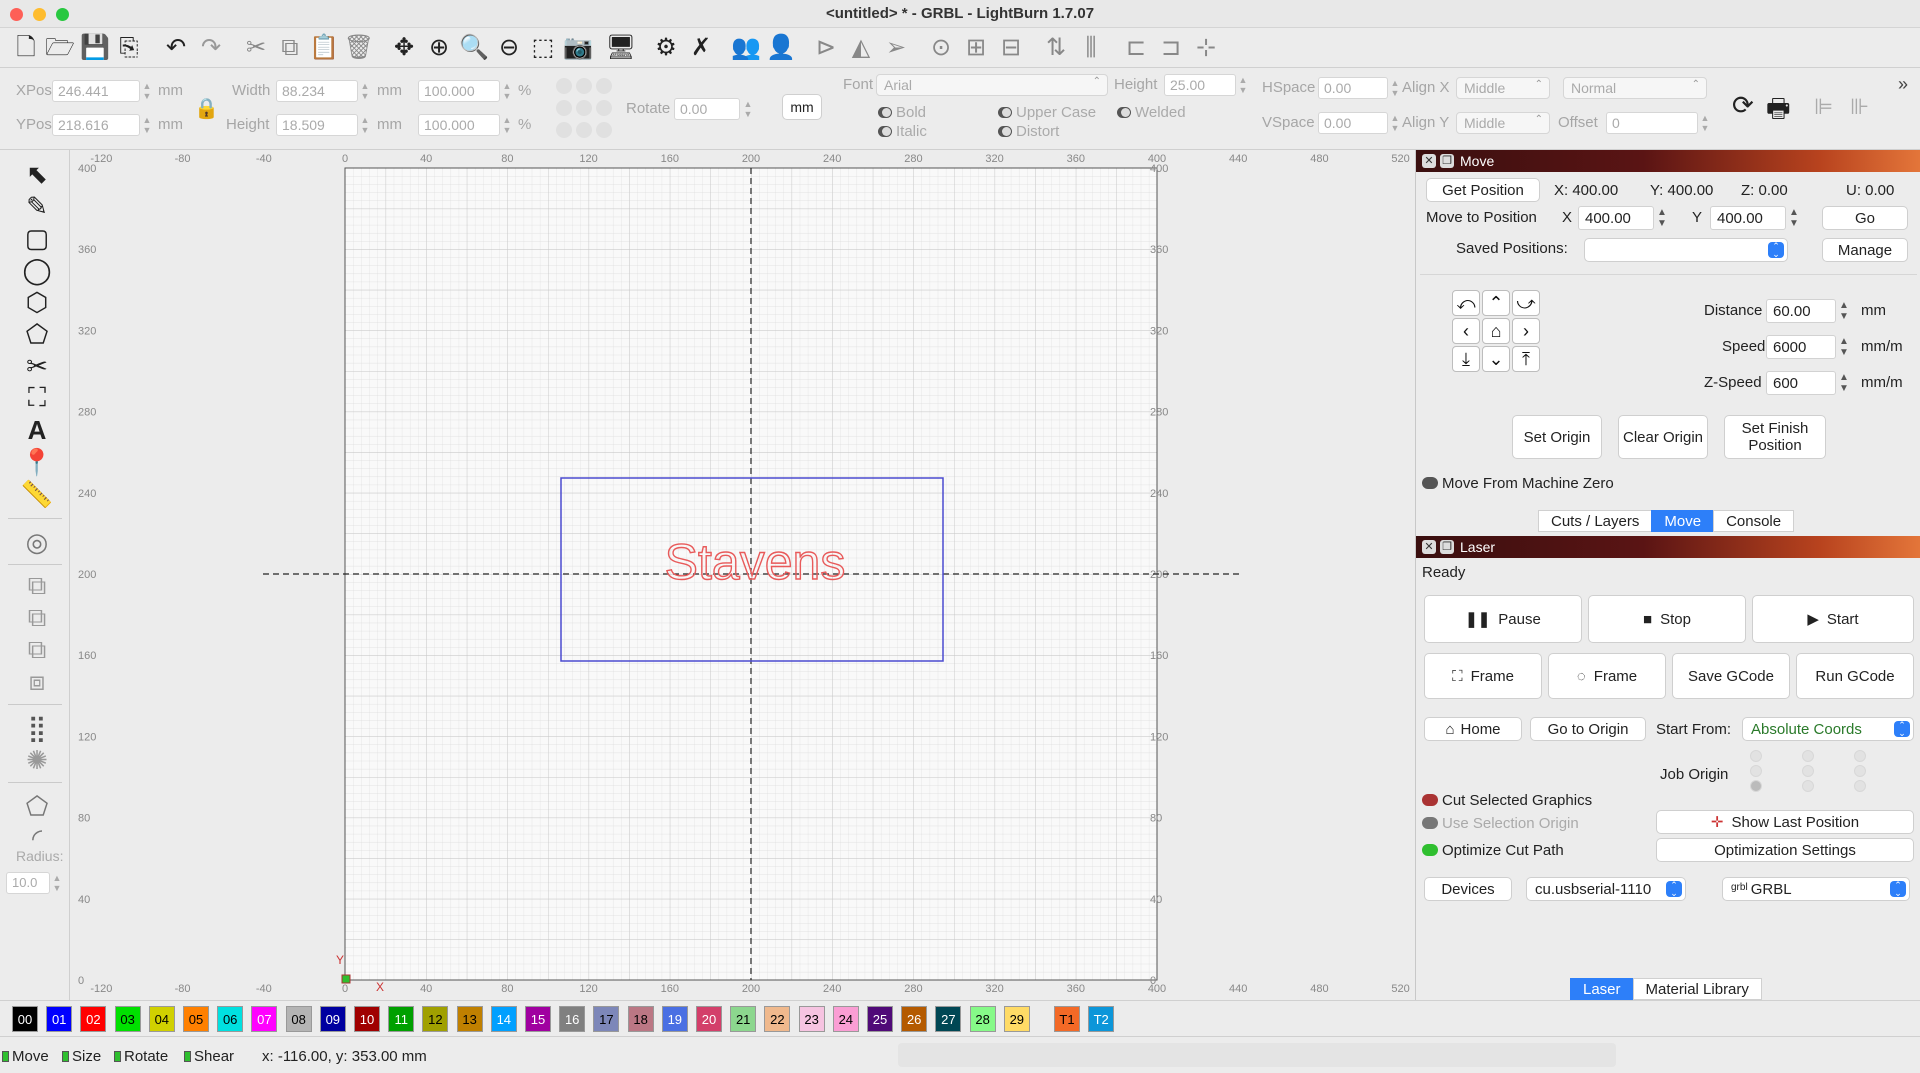 This screenshot has height=1073, width=1920. What do you see at coordinates (459, 125) in the screenshot?
I see `height-percent-input: 100.000` at bounding box center [459, 125].